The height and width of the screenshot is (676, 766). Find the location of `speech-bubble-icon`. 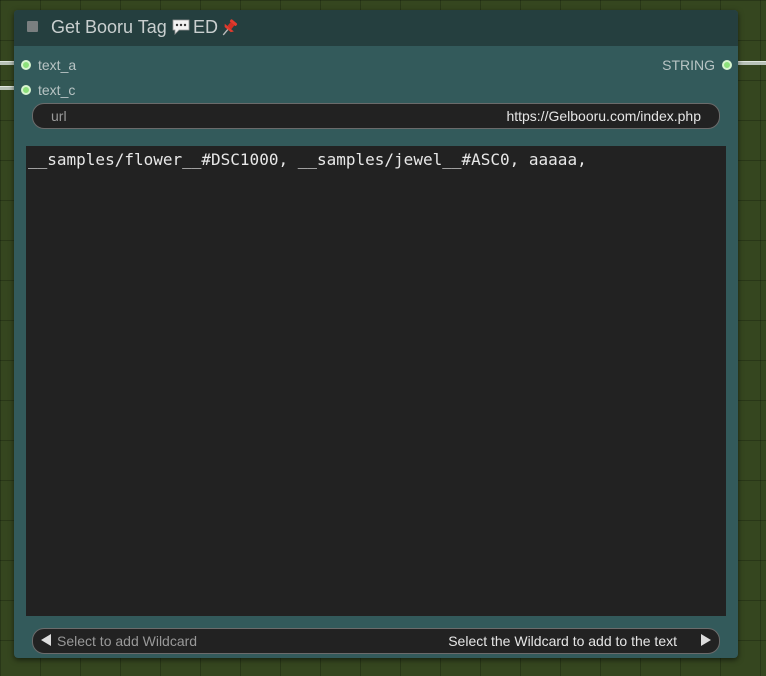

speech-bubble-icon is located at coordinates (181, 27).